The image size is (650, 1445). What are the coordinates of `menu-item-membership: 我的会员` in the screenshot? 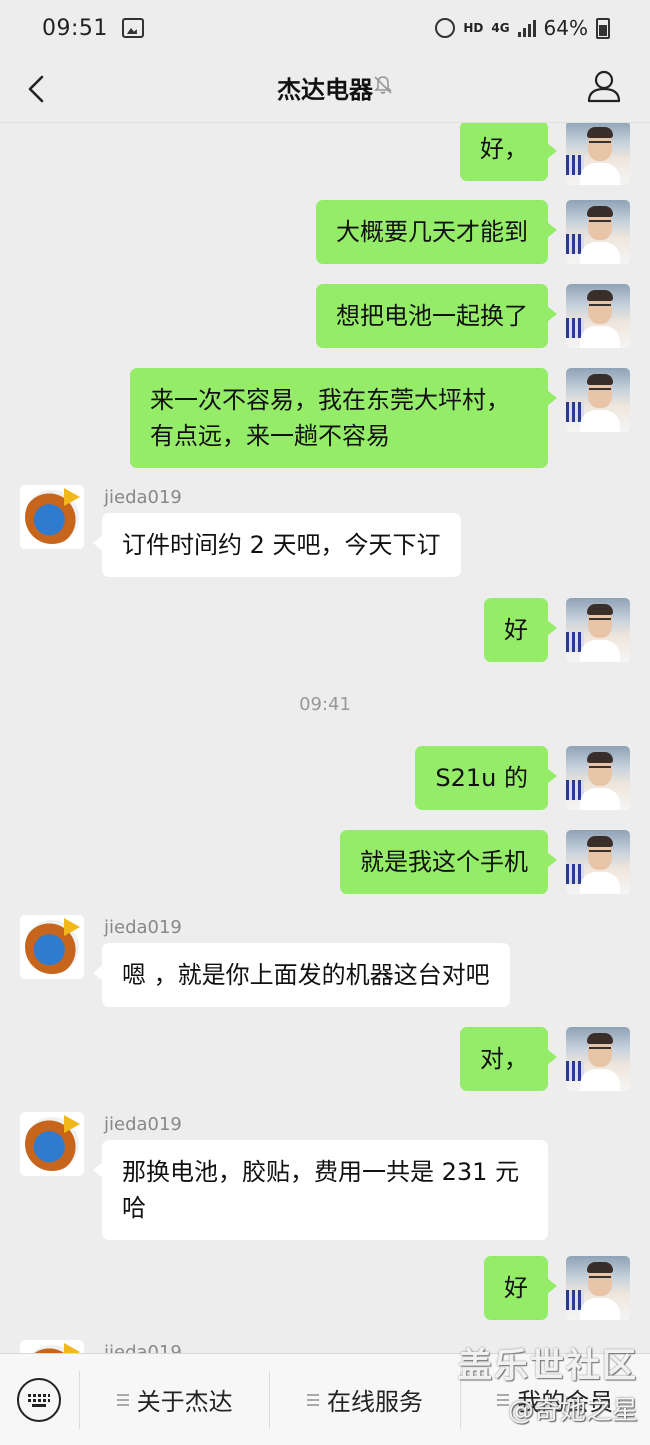 It's located at (555, 1399).